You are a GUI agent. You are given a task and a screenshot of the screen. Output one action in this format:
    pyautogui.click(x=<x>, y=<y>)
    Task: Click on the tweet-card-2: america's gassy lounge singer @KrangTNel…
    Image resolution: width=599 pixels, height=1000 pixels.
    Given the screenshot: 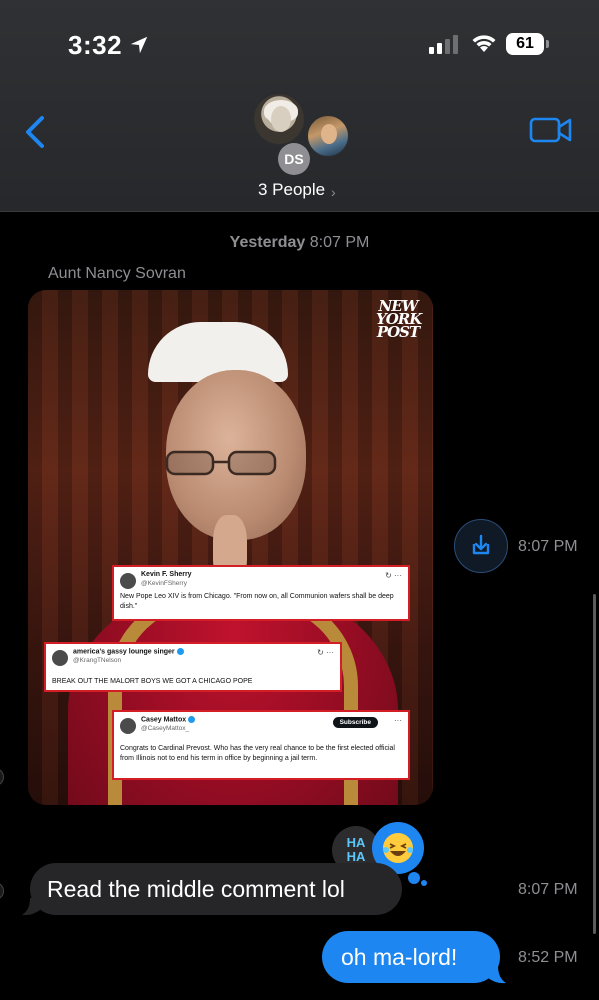 What is the action you would take?
    pyautogui.click(x=193, y=667)
    